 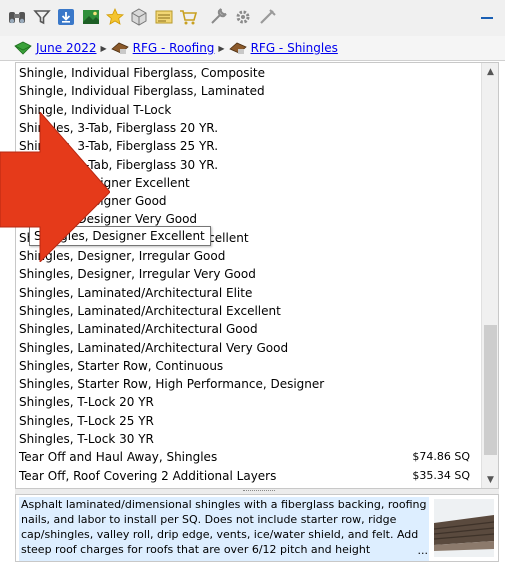 I want to click on list-item: Shingles, Laminated/Architectural Elite, so click(x=249, y=293).